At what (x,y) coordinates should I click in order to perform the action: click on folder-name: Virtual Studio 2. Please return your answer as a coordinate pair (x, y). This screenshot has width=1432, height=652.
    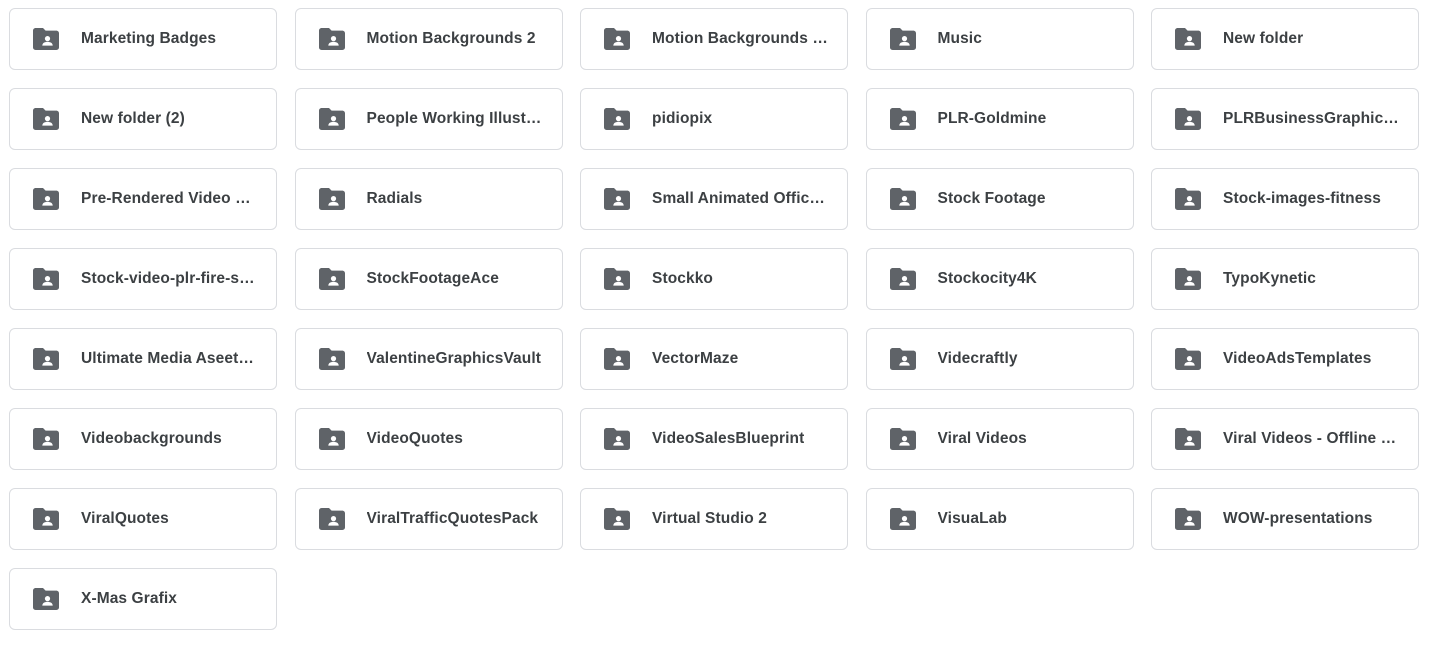
    Looking at the image, I should click on (709, 518).